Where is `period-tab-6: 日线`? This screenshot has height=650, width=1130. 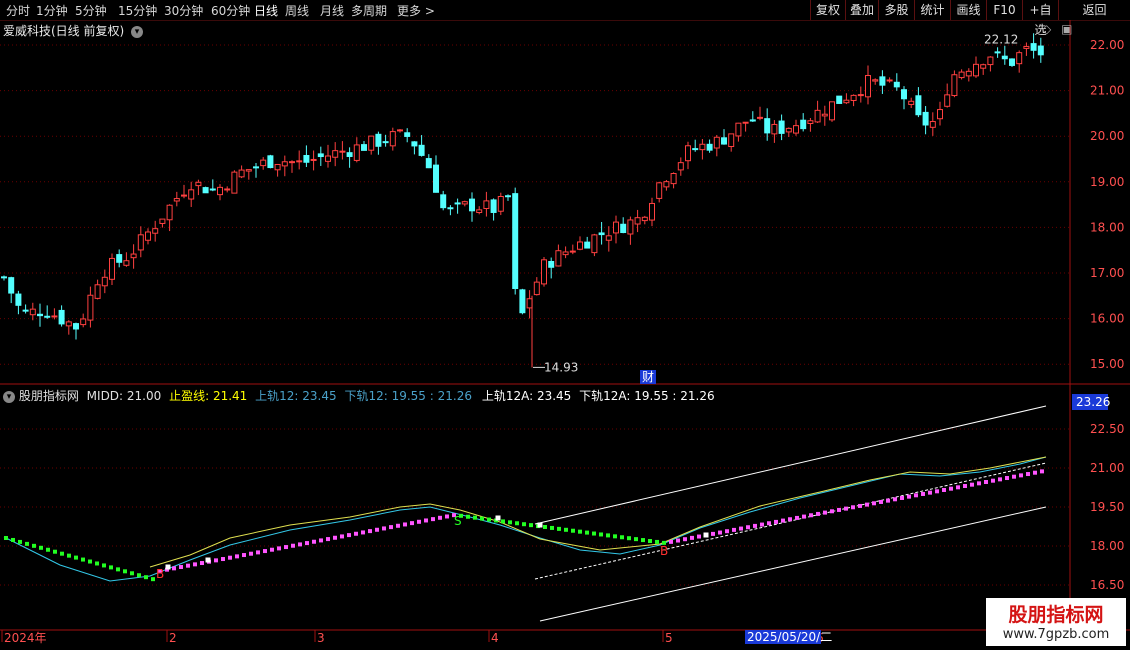 period-tab-6: 日线 is located at coordinates (266, 10).